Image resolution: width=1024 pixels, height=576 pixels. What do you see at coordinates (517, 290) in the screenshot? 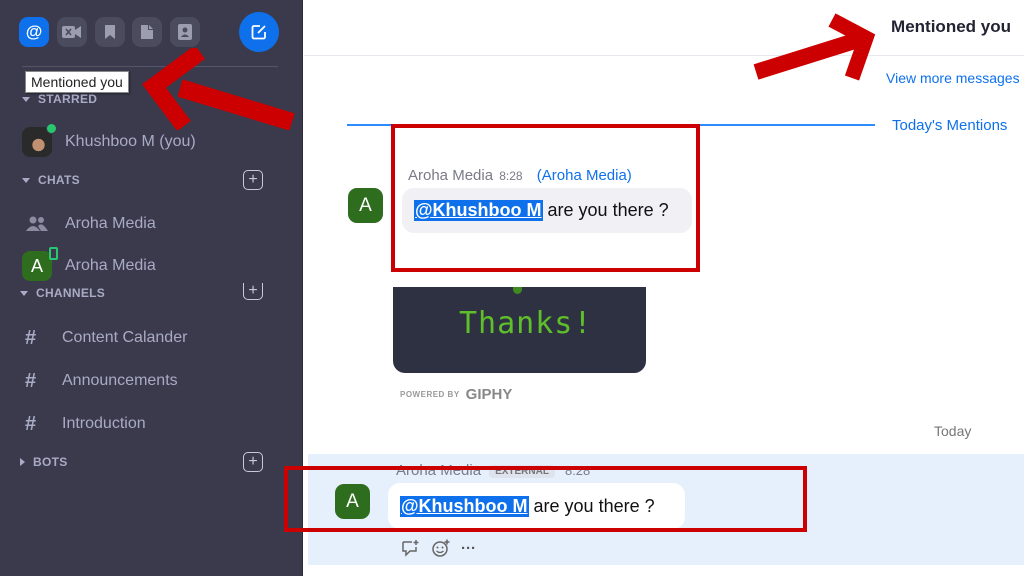
I see `gif-decoration` at bounding box center [517, 290].